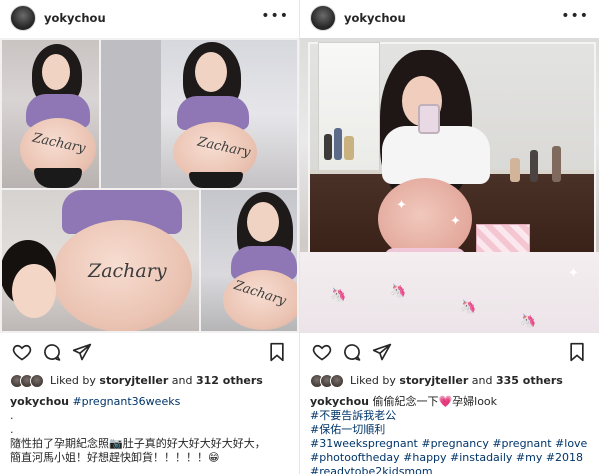 This screenshot has width=599, height=474. What do you see at coordinates (452, 469) in the screenshot?
I see `hashtag-line: #readytobe2kidsmom` at bounding box center [452, 469].